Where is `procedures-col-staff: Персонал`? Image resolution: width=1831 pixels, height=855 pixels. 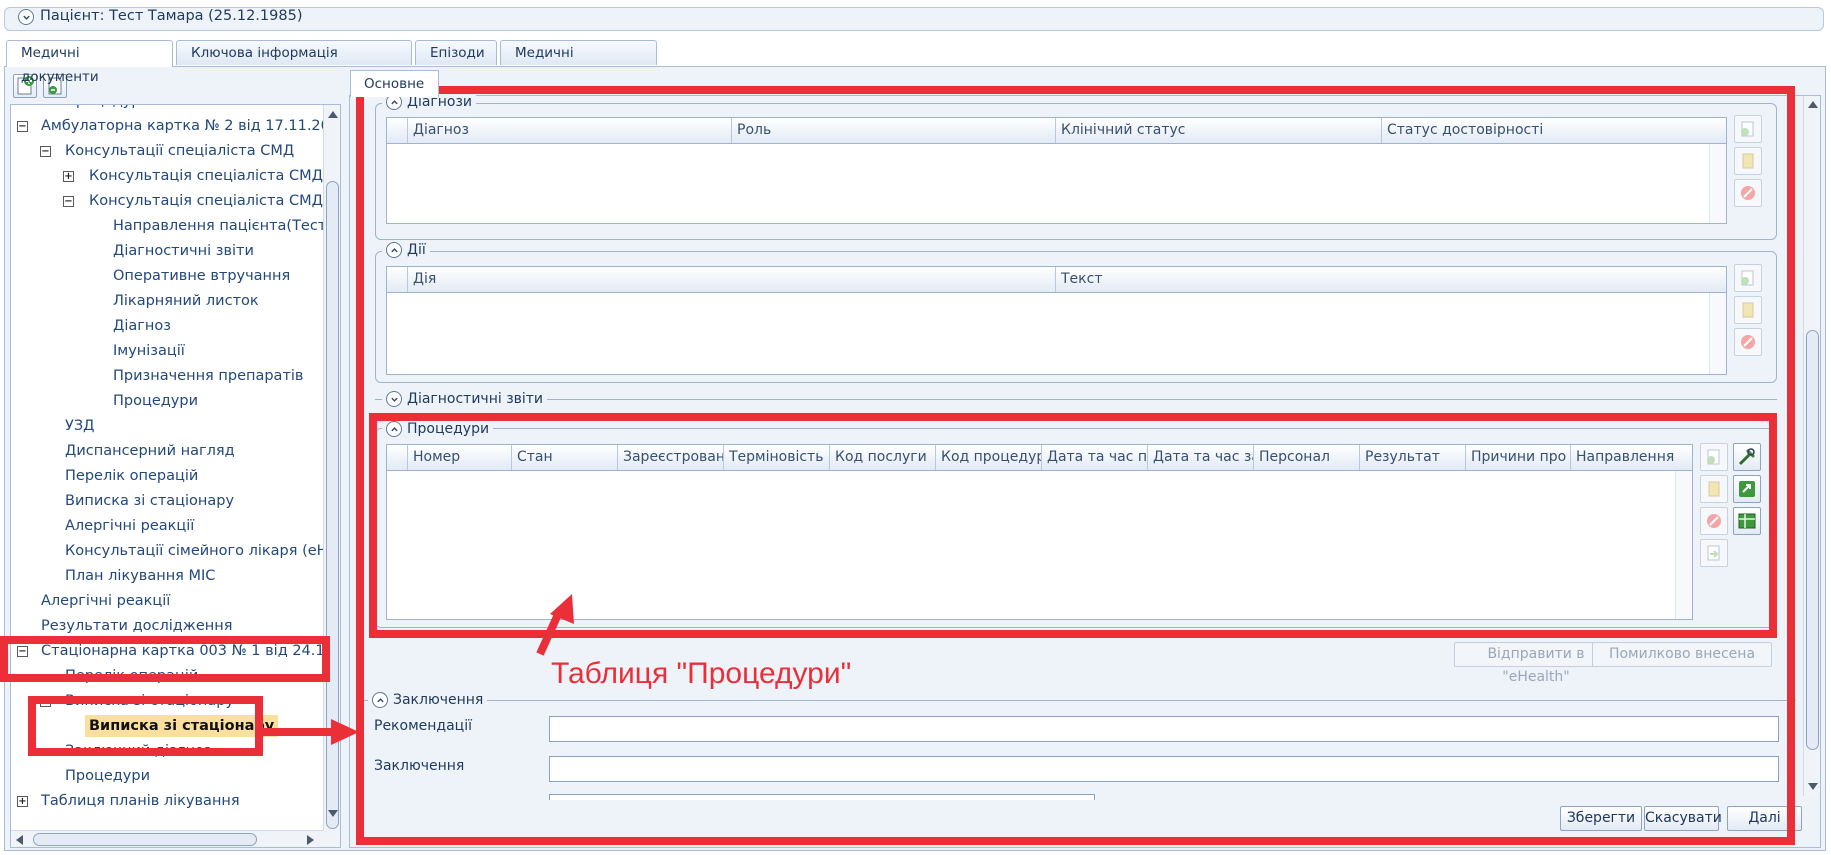 procedures-col-staff: Персонал is located at coordinates (1306, 457).